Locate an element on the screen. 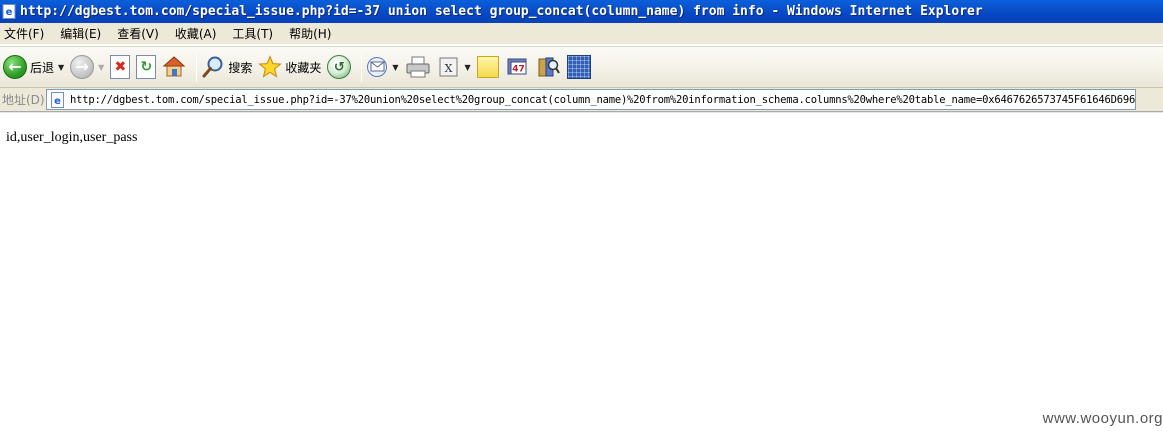  grid-button is located at coordinates (578, 67).